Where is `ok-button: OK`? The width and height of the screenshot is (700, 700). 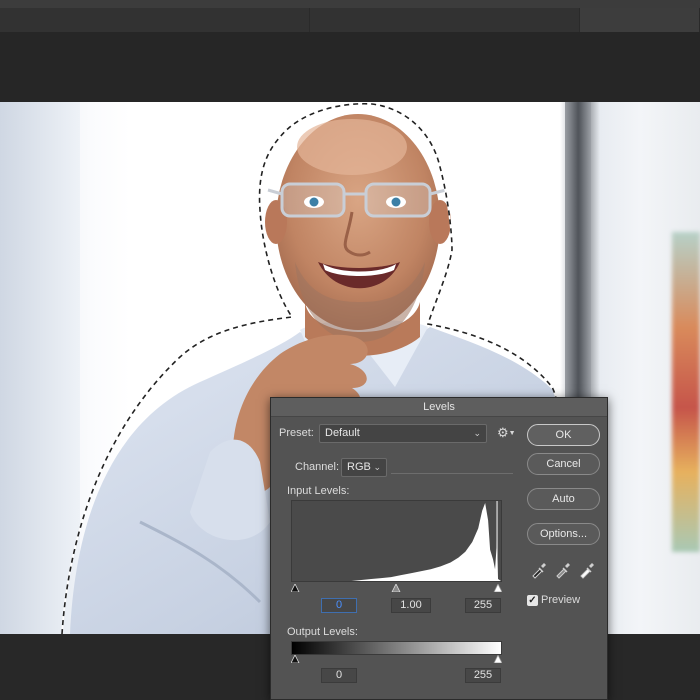
ok-button: OK is located at coordinates (563, 435).